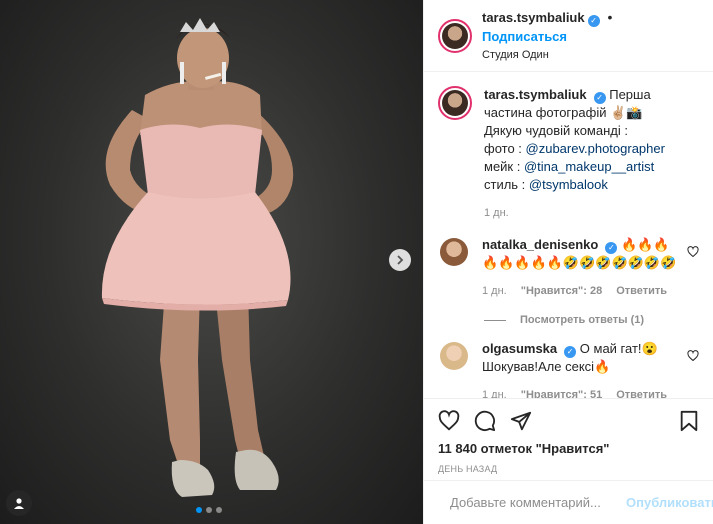  I want to click on chevron-right-icon, so click(400, 260).